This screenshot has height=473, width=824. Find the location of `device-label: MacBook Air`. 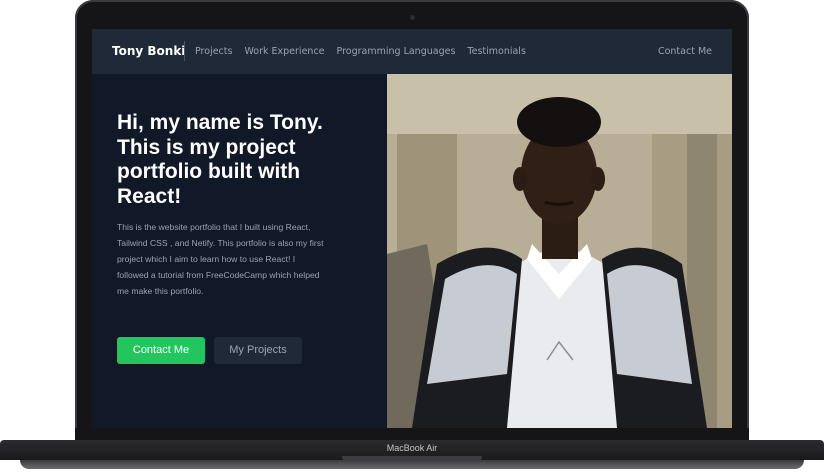

device-label: MacBook Air is located at coordinates (412, 448).